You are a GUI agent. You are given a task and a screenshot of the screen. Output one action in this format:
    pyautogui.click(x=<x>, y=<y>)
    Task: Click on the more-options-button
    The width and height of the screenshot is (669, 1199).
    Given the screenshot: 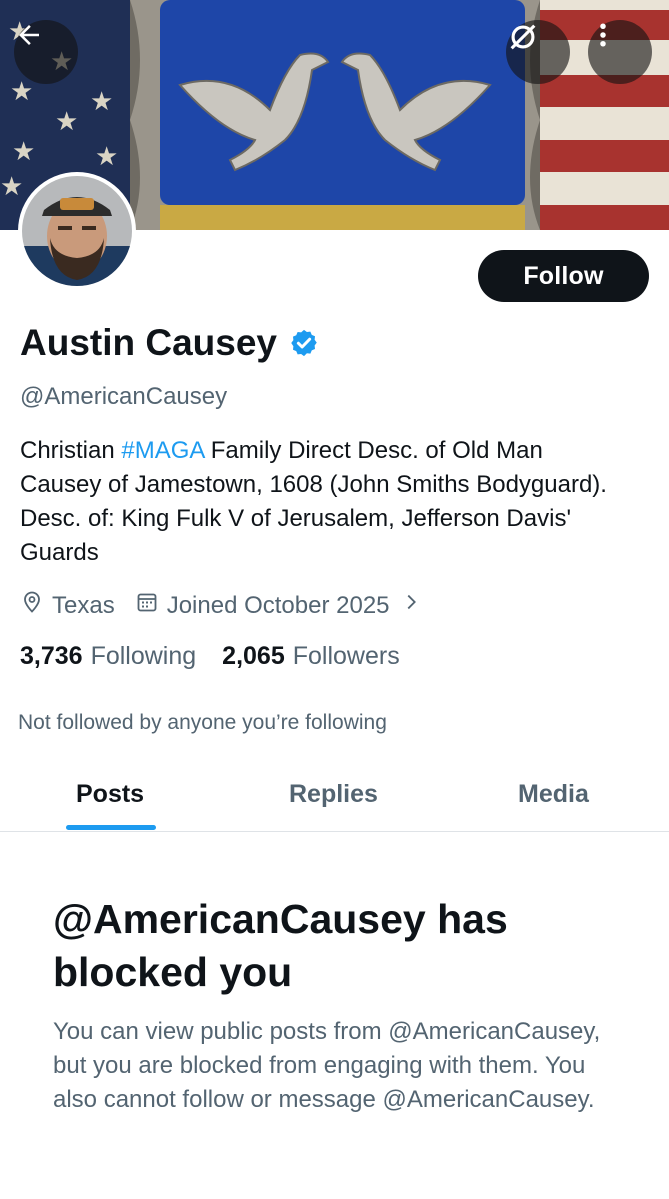 What is the action you would take?
    pyautogui.click(x=620, y=52)
    